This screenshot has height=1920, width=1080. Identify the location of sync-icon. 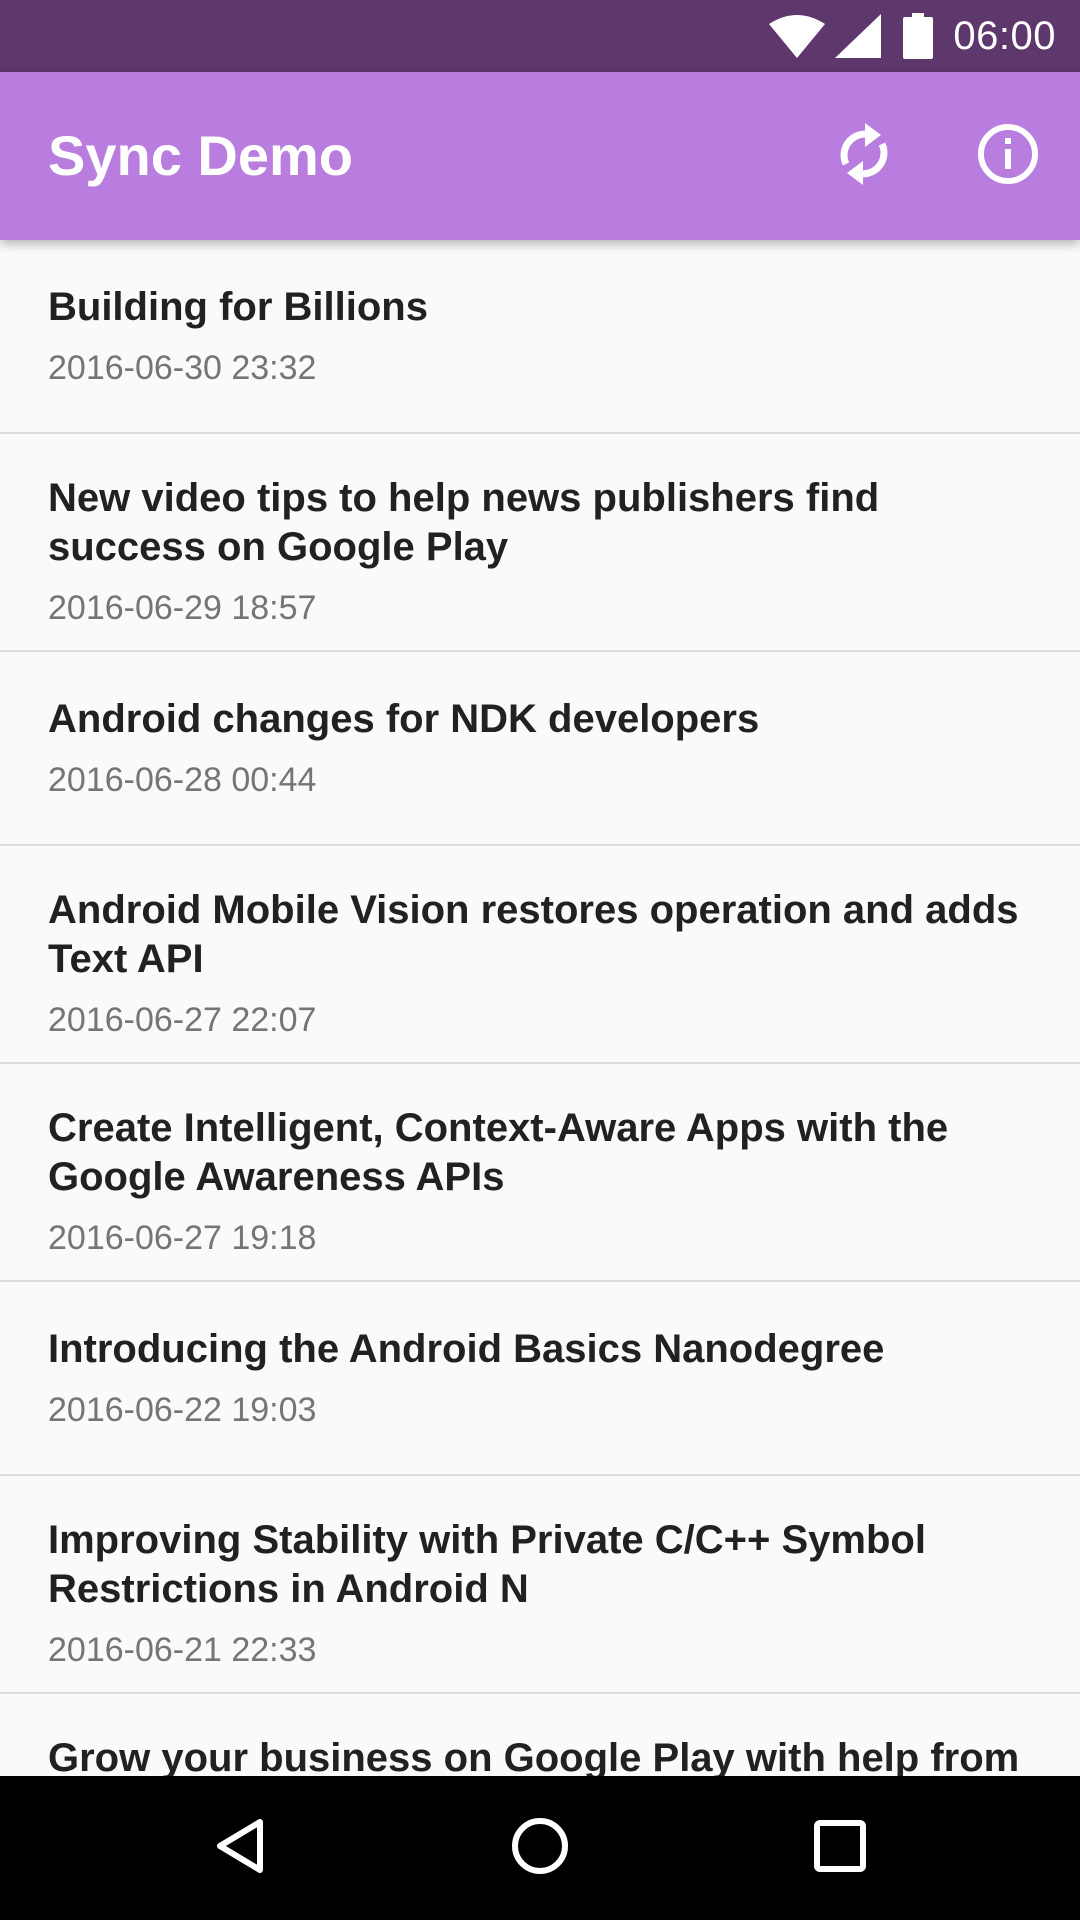
(864, 156).